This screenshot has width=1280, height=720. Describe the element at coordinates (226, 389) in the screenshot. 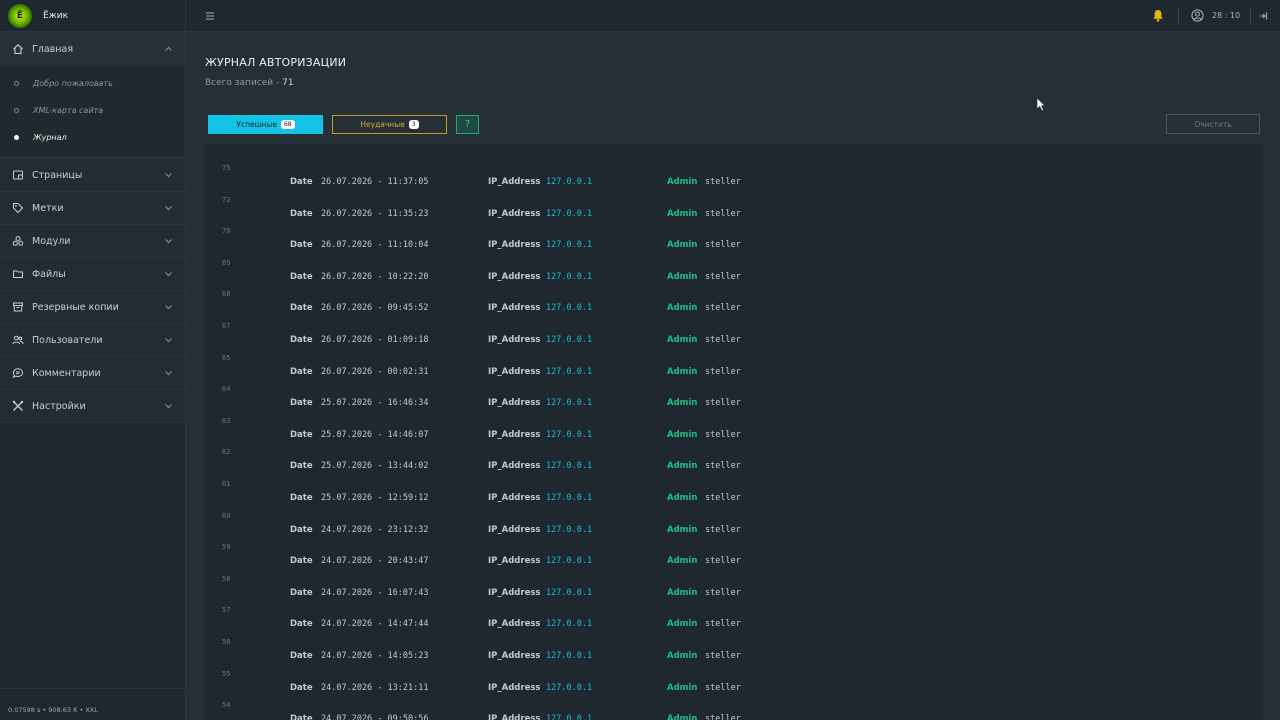

I see `log-entry-number: 64` at that location.